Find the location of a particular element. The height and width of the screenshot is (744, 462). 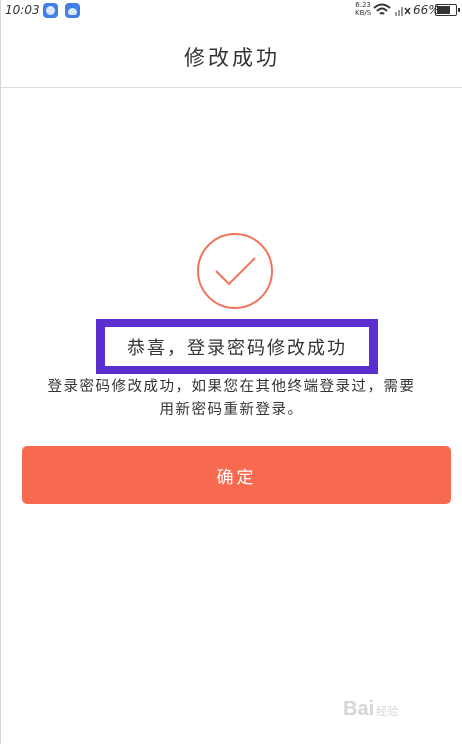

status-time: 10:03 is located at coordinates (22, 10).